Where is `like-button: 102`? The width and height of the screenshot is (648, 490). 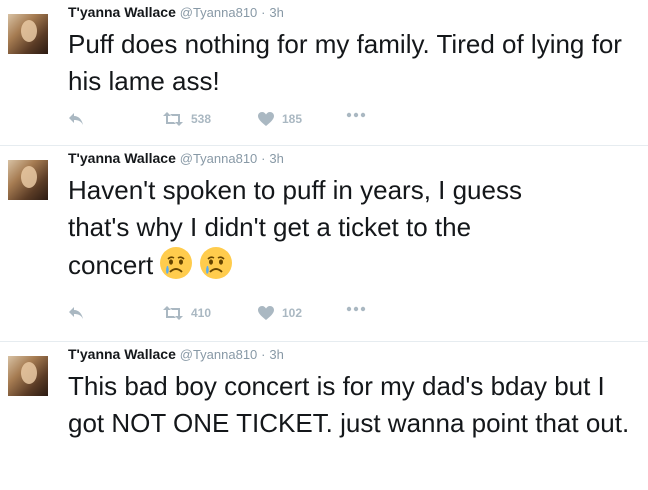
like-button: 102 is located at coordinates (280, 313).